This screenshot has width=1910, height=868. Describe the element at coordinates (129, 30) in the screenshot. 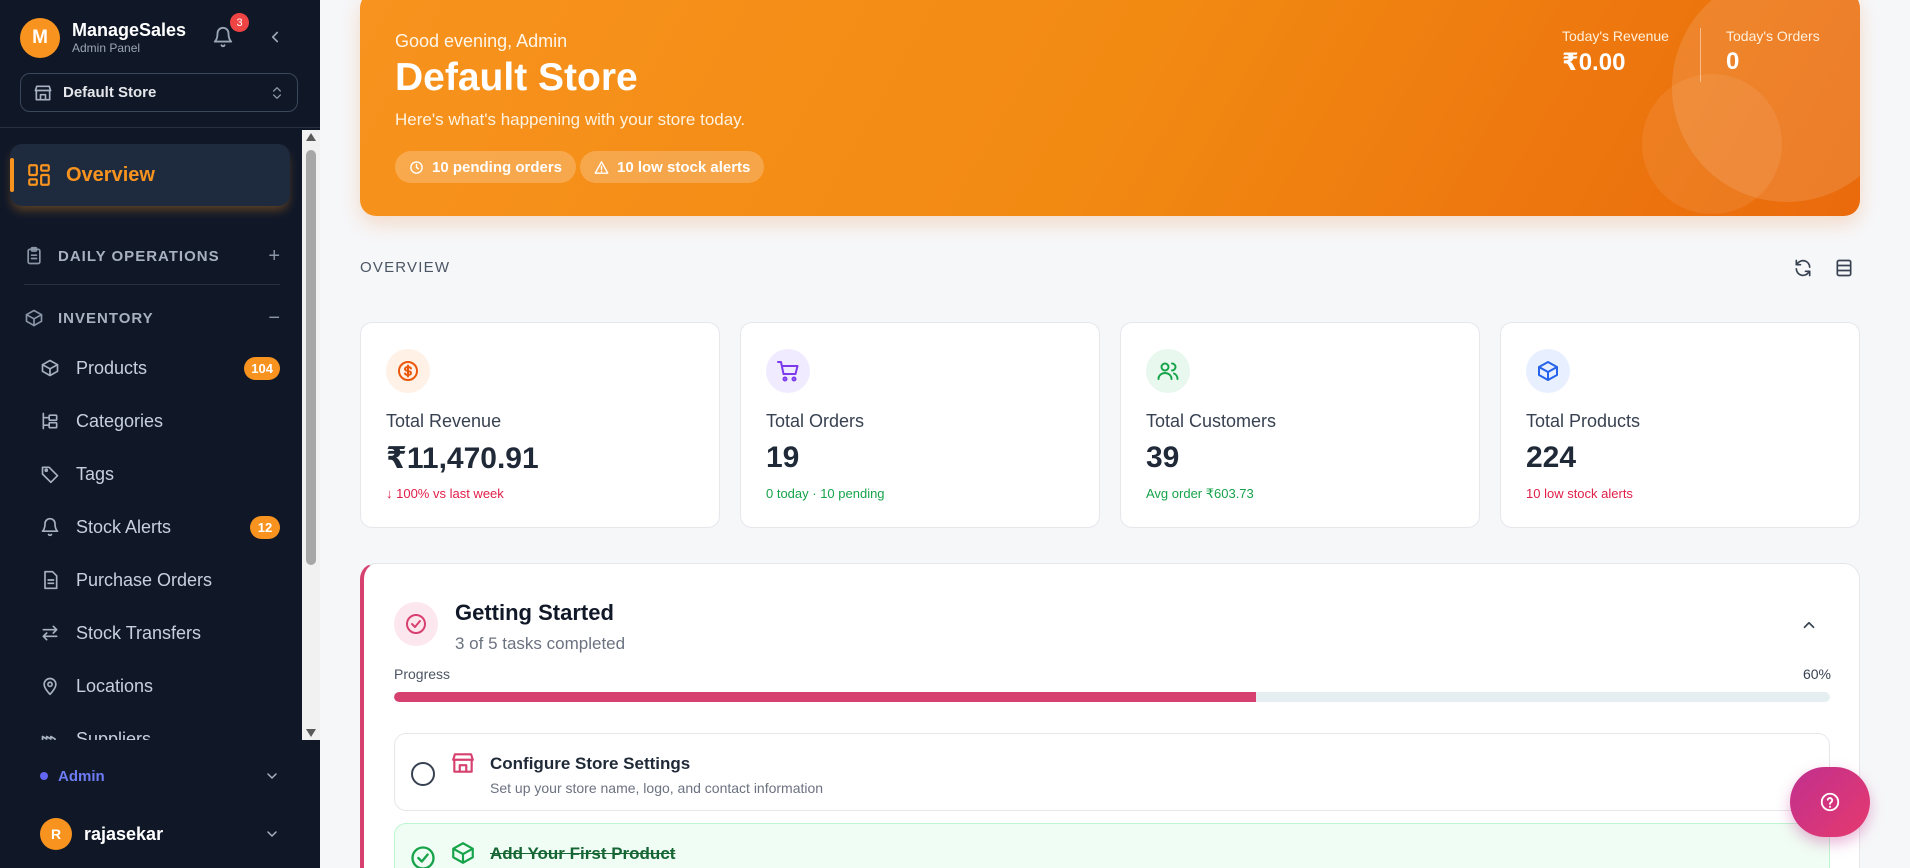

I see `brand-name: ManageSales` at that location.